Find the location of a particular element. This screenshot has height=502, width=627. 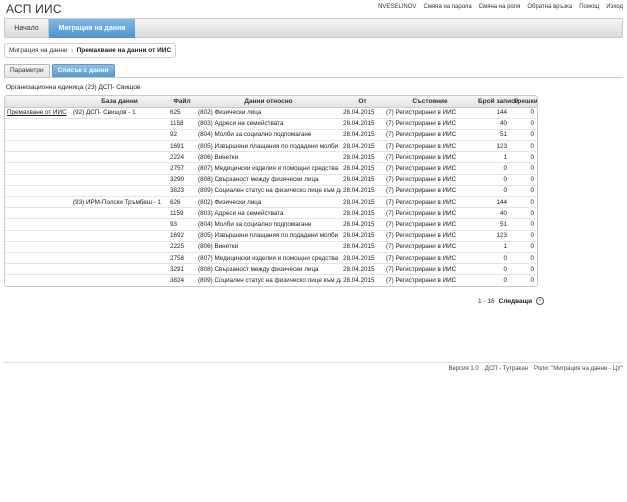

col-header-database: База данни is located at coordinates (119, 102).